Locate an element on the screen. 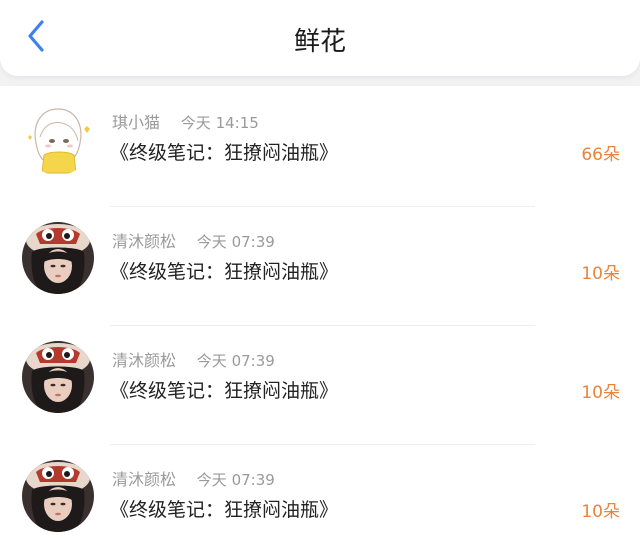 The width and height of the screenshot is (640, 551). nav-header: 鲜花 is located at coordinates (320, 38).